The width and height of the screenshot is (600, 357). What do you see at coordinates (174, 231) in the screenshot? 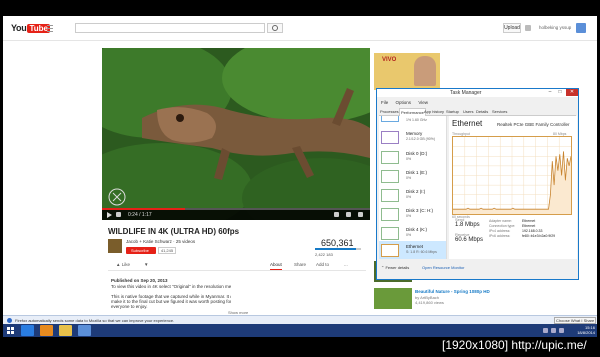
I see `video-title: WILDLIFE IN 4K (ULTRA HD) 60fps` at bounding box center [174, 231].